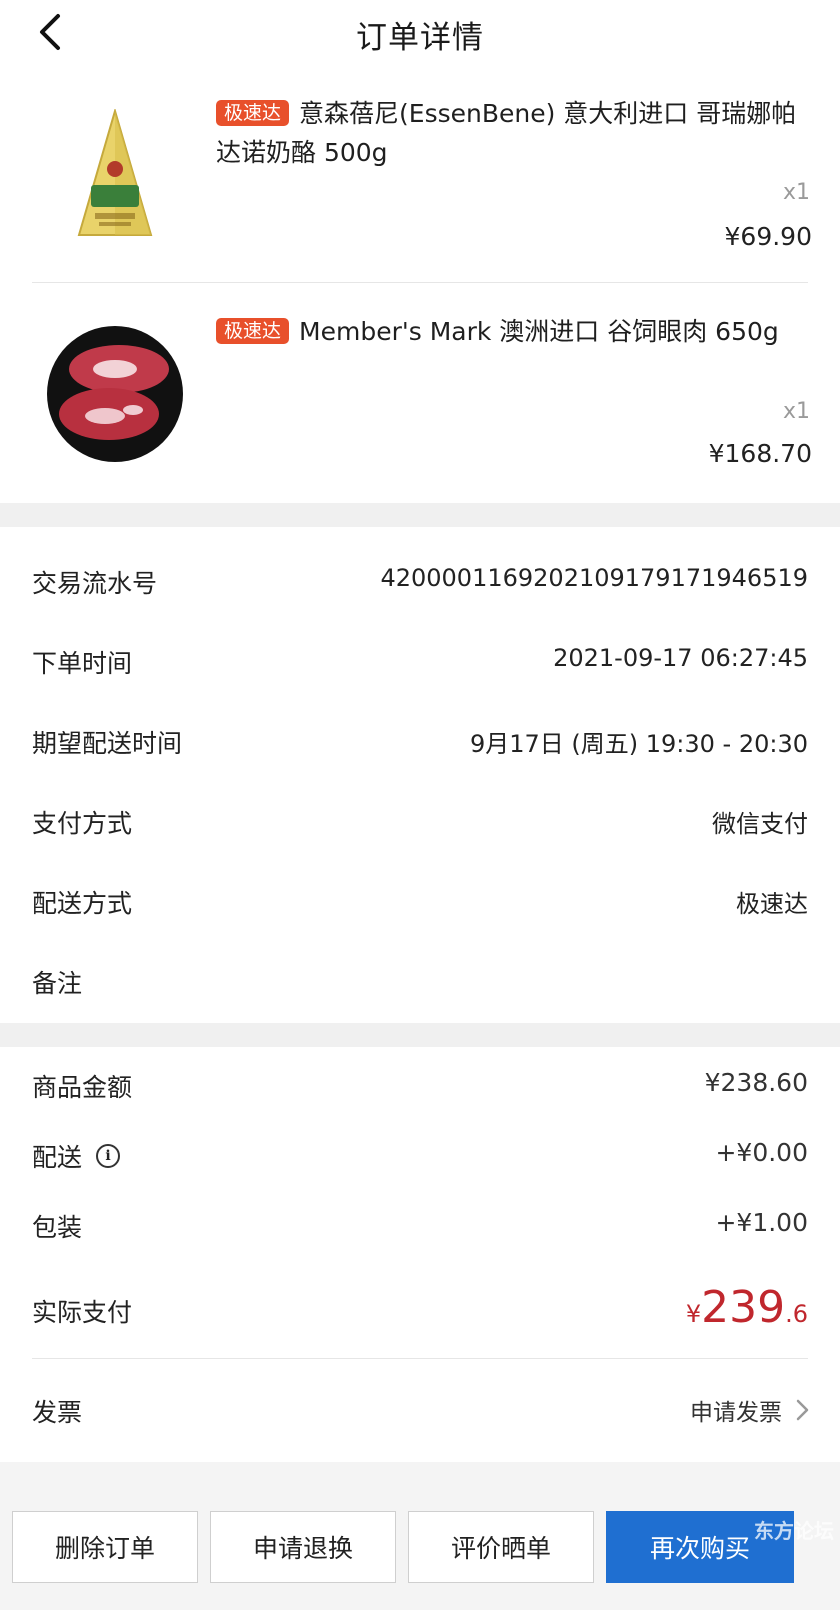 The image size is (840, 1610). Describe the element at coordinates (680, 658) in the screenshot. I see `info-value: 2021-09-17 06:27:45` at that location.